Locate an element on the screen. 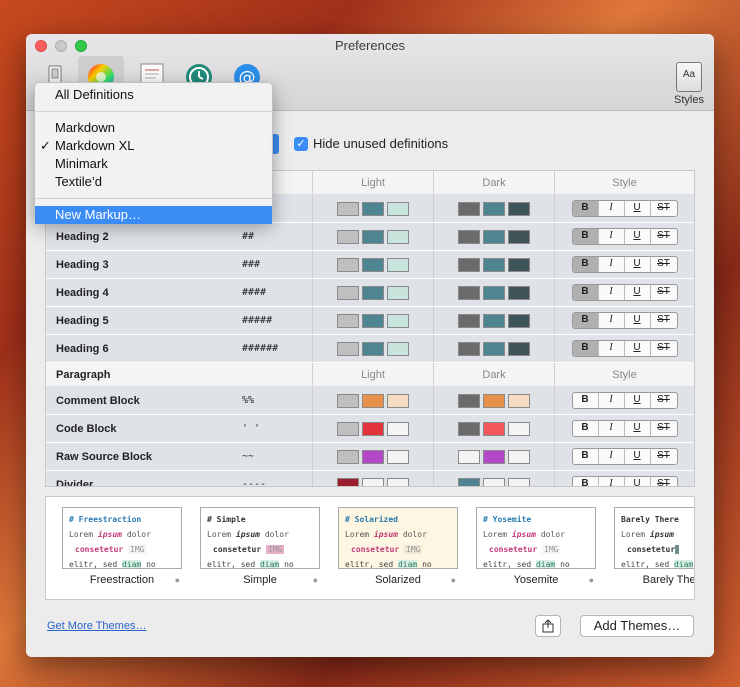 The image size is (740, 687). definition-row: Heading 5 ##### B I U ST is located at coordinates (370, 321).